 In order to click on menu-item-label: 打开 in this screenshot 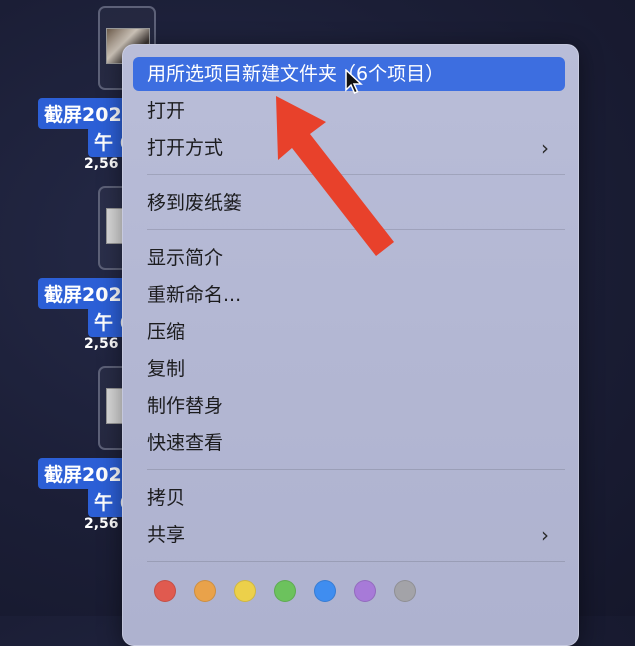, I will do `click(166, 111)`.